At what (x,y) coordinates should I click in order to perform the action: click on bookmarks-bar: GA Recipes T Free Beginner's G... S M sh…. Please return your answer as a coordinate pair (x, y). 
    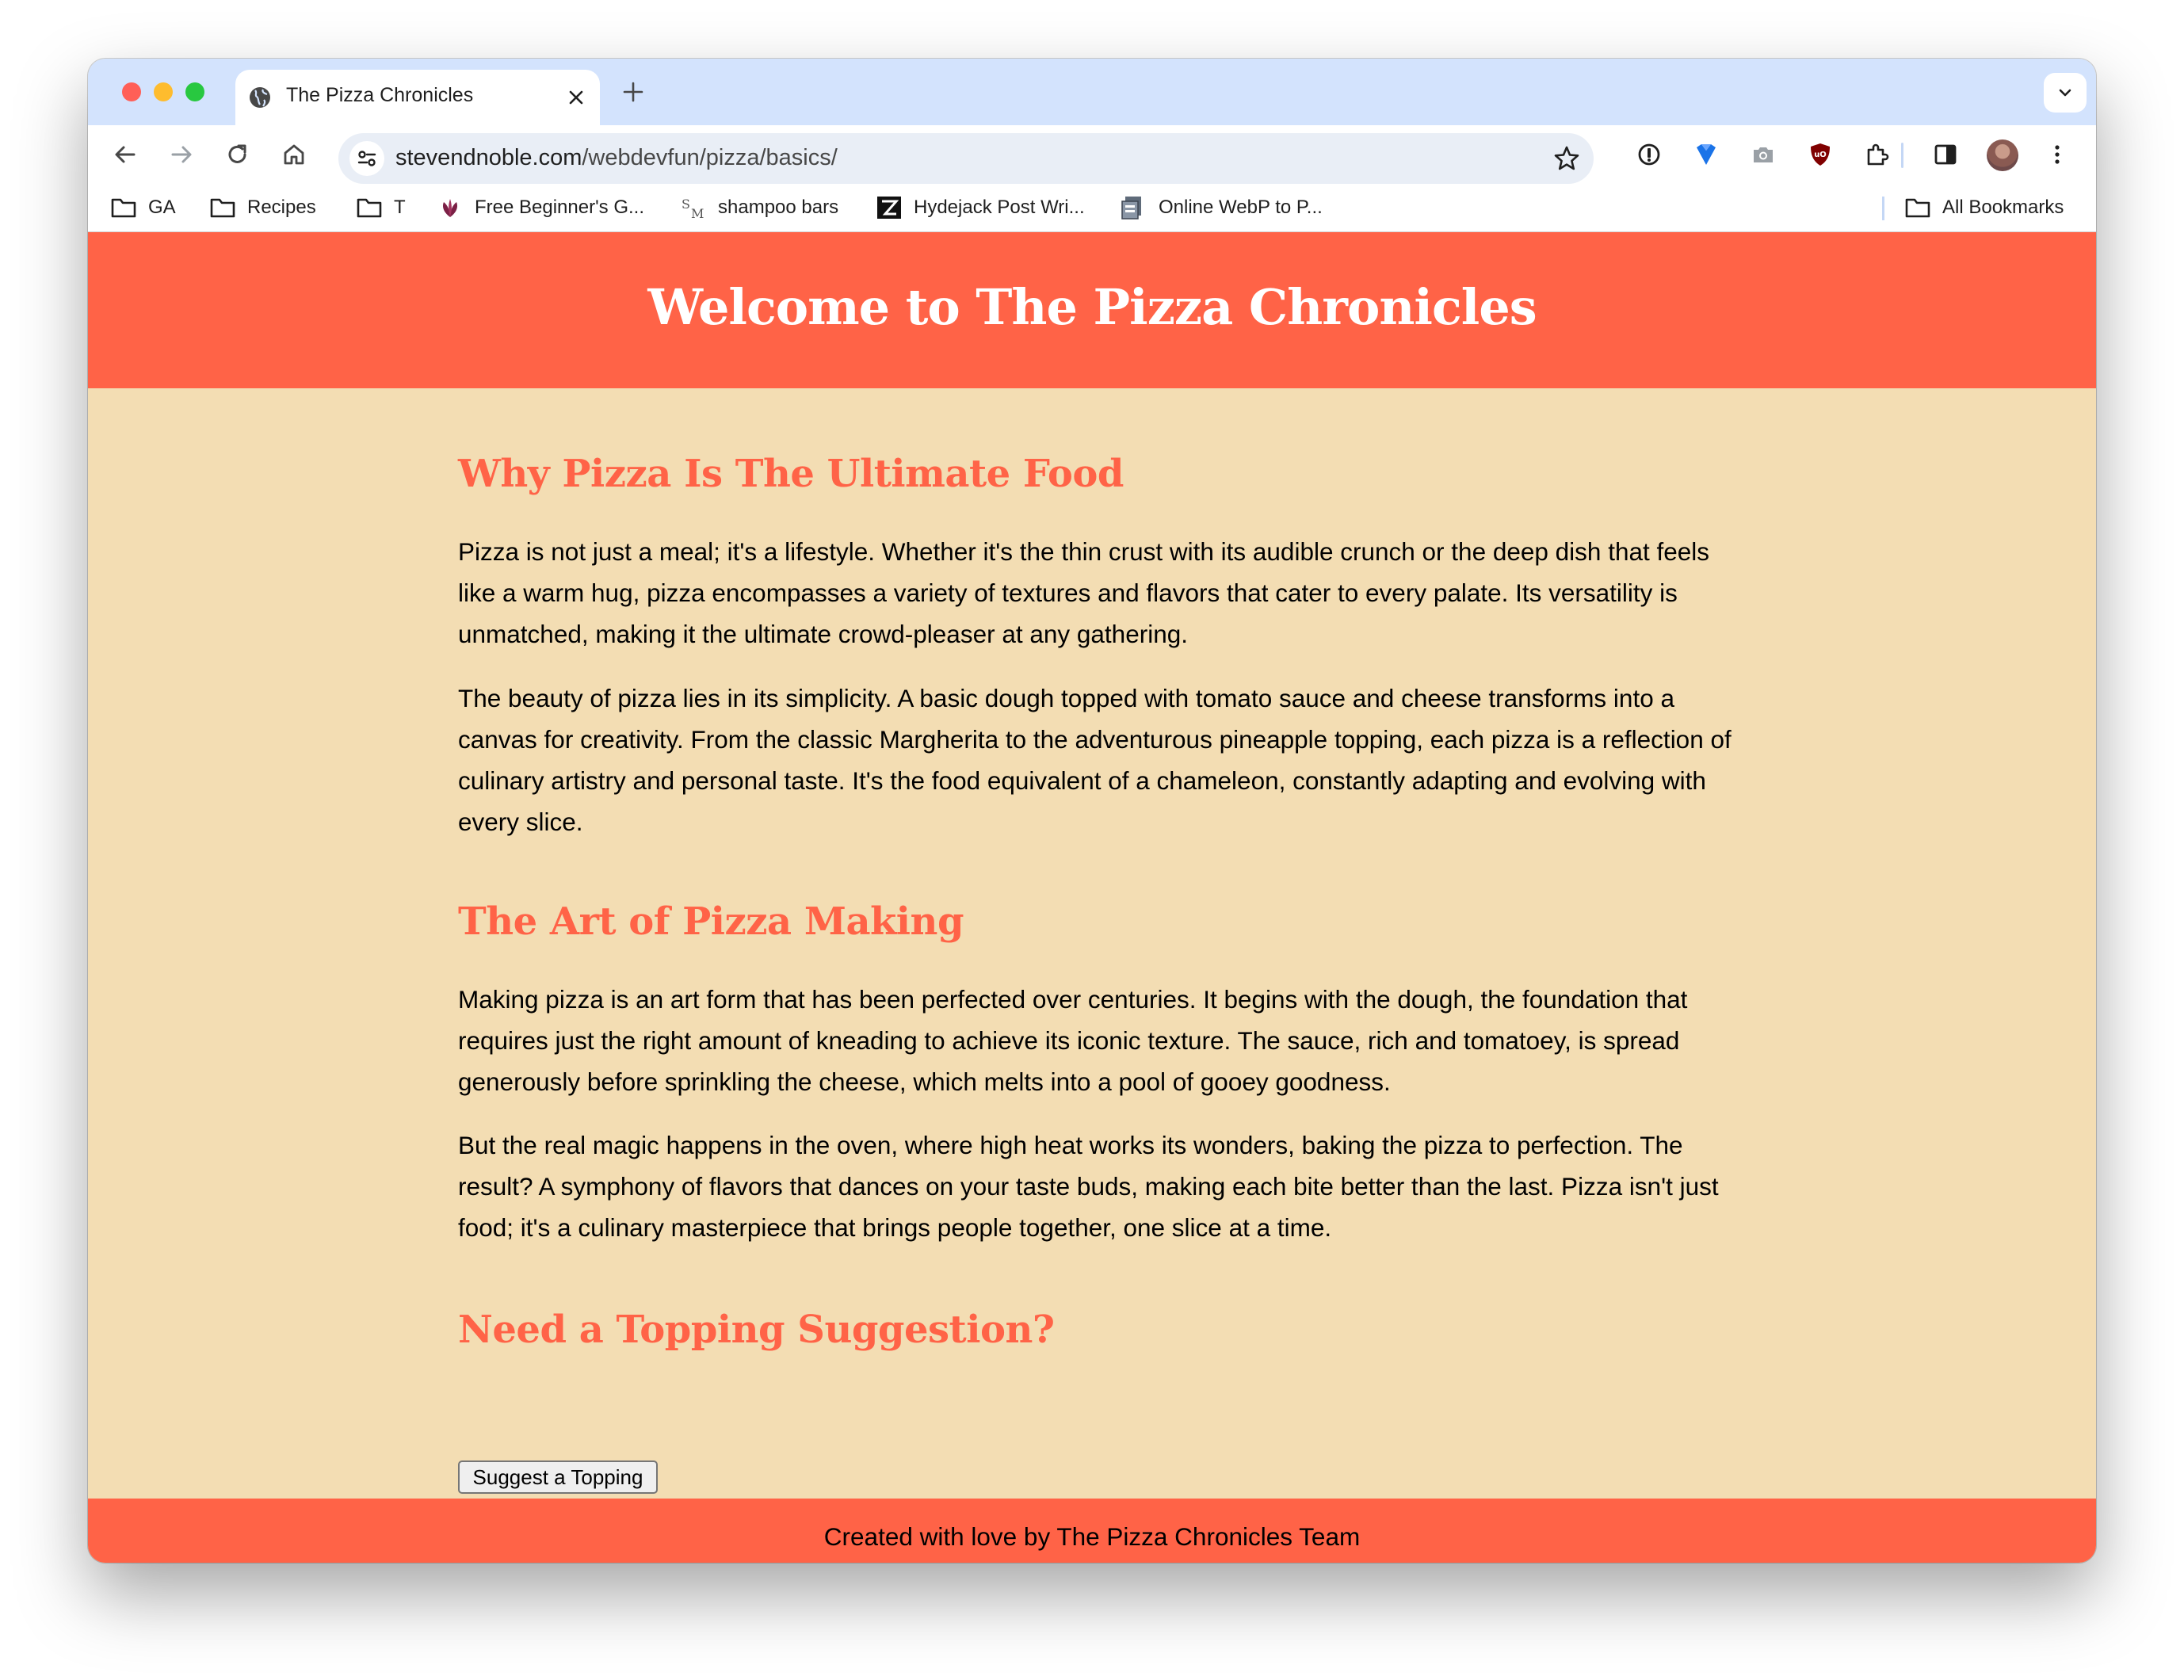
    Looking at the image, I should click on (1092, 208).